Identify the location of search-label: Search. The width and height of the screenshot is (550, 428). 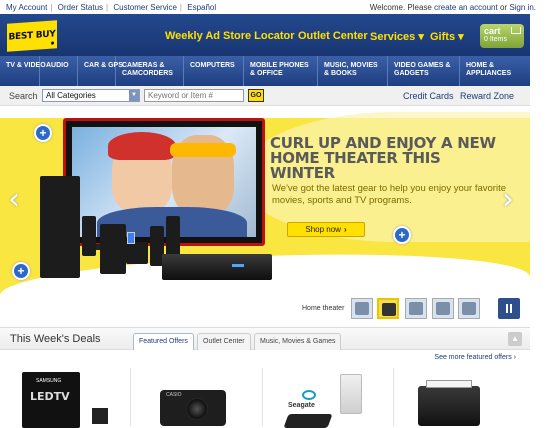
(23, 96).